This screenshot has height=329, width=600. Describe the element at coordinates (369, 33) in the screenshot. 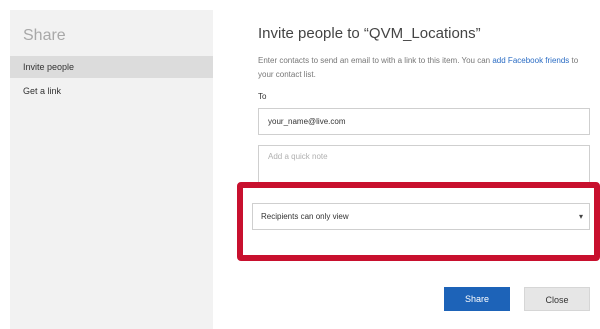

I see `page-title: Invite people to “QVM_Locations”` at that location.